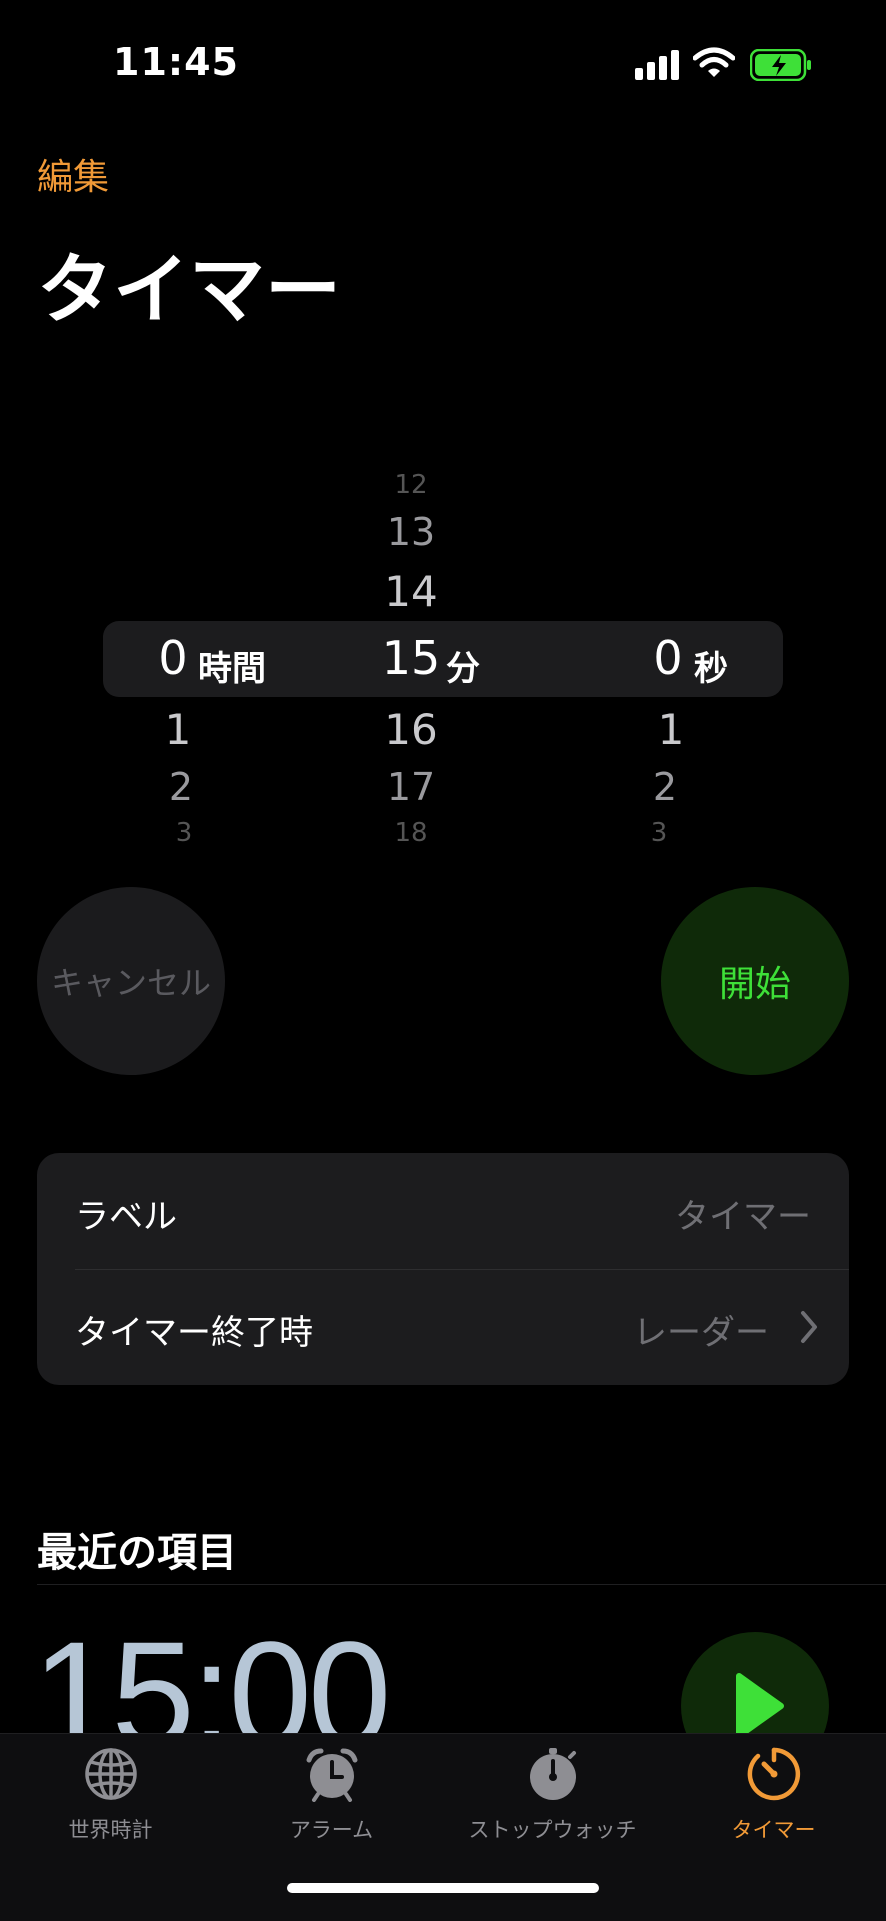  What do you see at coordinates (809, 1327) in the screenshot?
I see `chevron-right-icon` at bounding box center [809, 1327].